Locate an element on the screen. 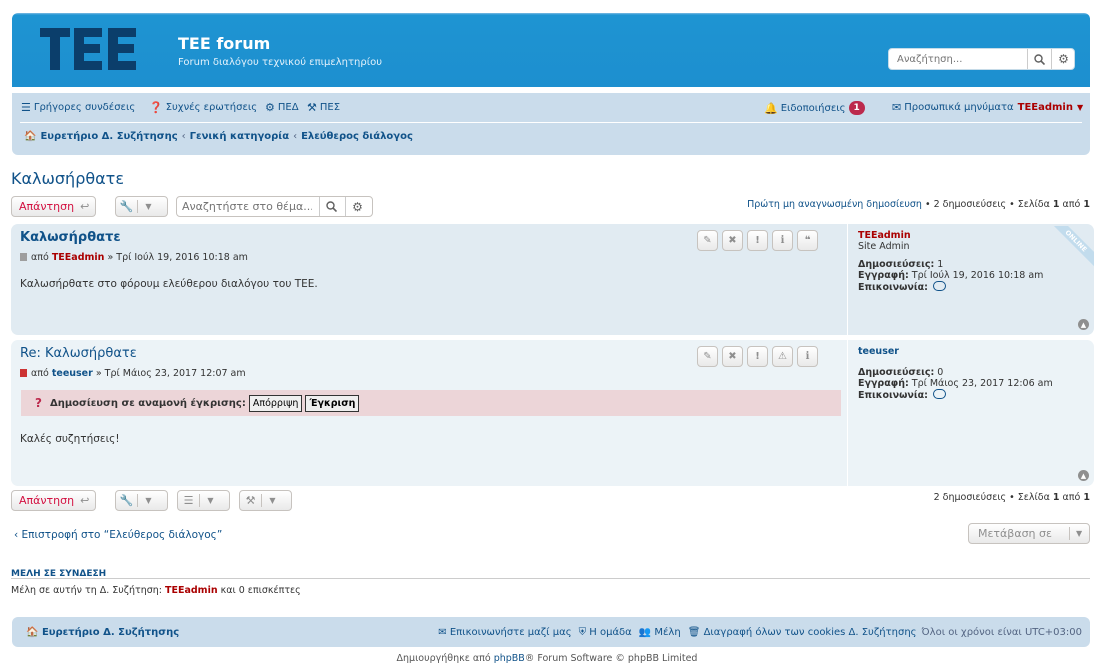 Image resolution: width=1094 pixels, height=664 pixels. notifications-link: 🔔 Ειδοποιήσεις 1 is located at coordinates (814, 108).